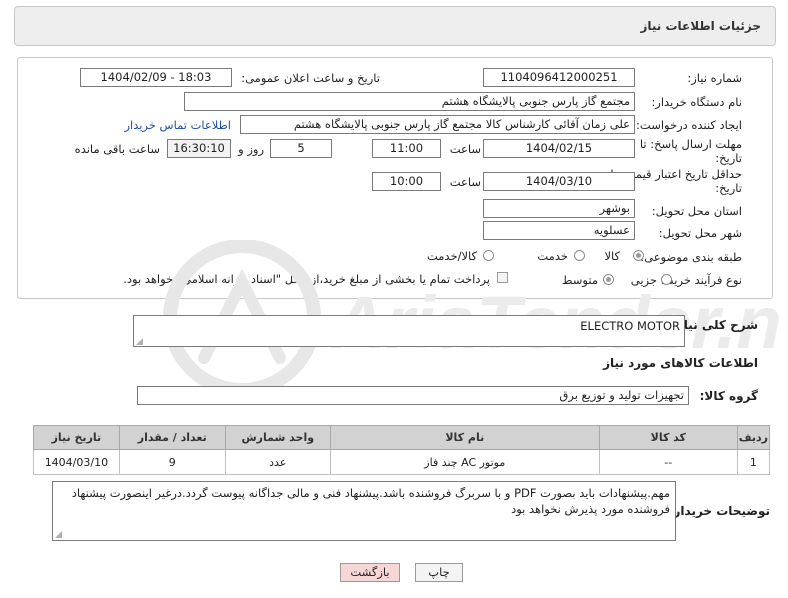 Image resolution: width=788 pixels, height=598 pixels. I want to click on need-number-field: 1104096412000251, so click(559, 77).